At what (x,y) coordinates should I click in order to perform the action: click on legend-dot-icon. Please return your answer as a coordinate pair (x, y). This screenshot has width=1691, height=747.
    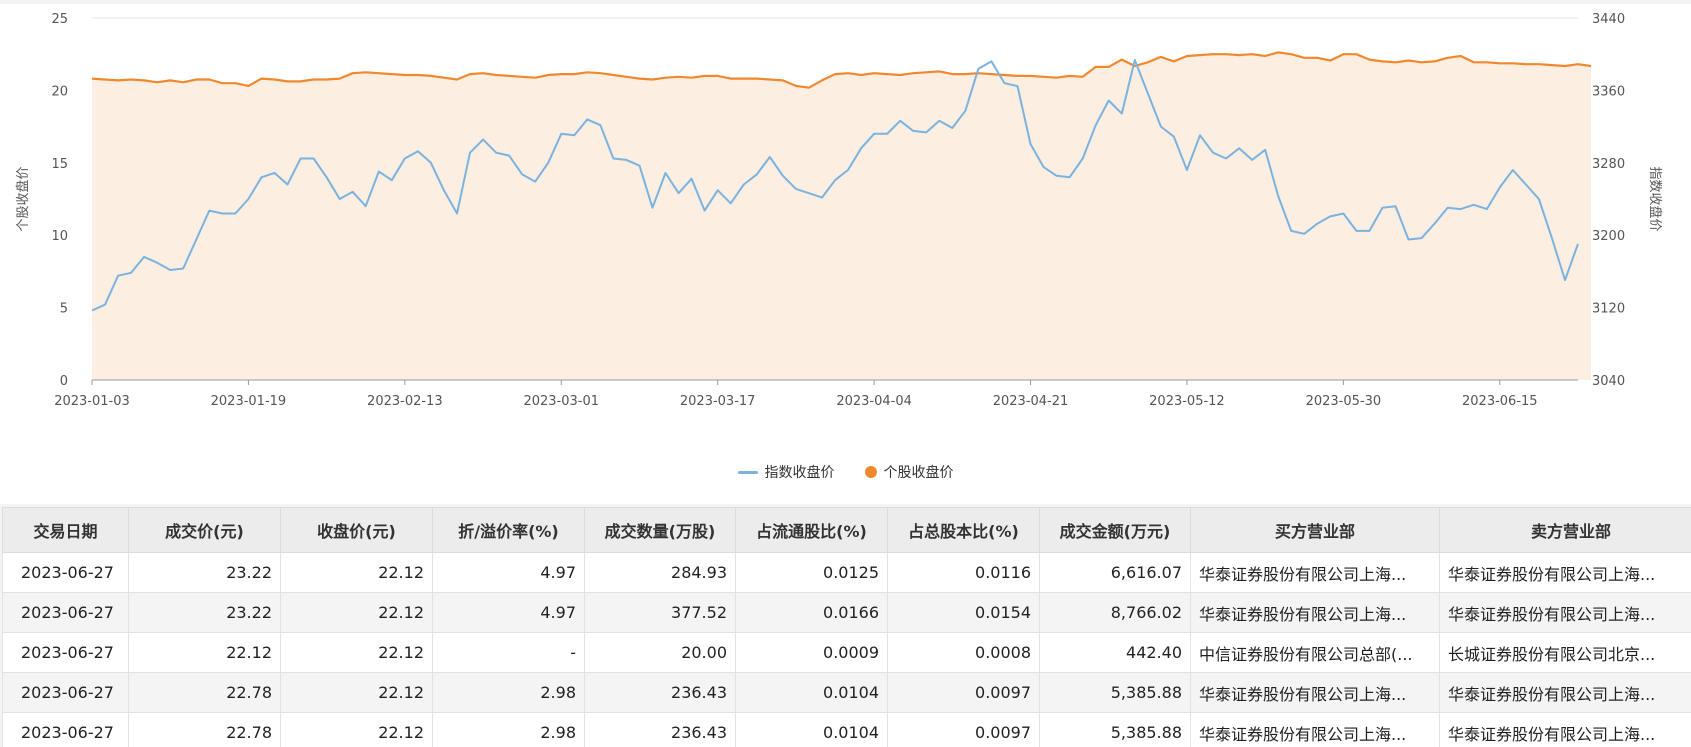
    Looking at the image, I should click on (870, 472).